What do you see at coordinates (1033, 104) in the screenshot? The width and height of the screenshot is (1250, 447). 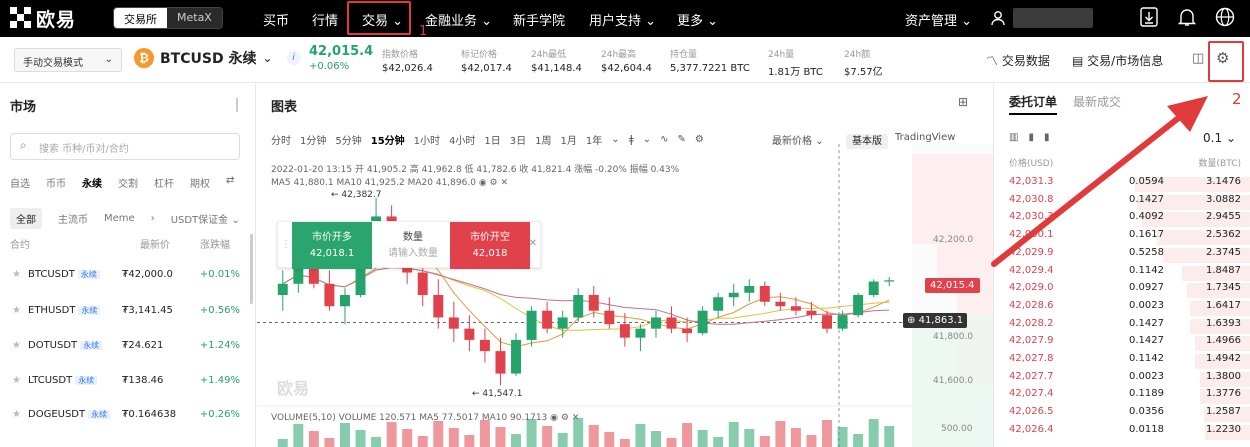 I see `tab-order-book: 委托订单` at bounding box center [1033, 104].